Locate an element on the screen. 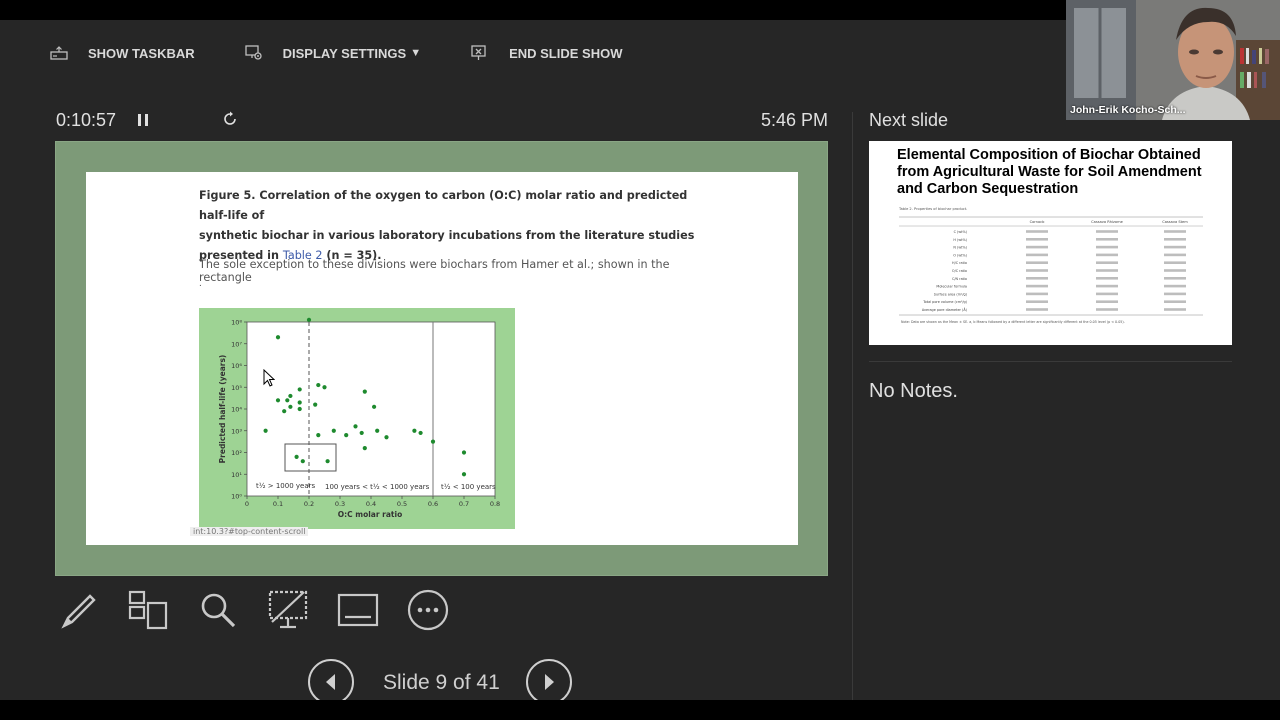  bottom-black-bar is located at coordinates (640, 710).